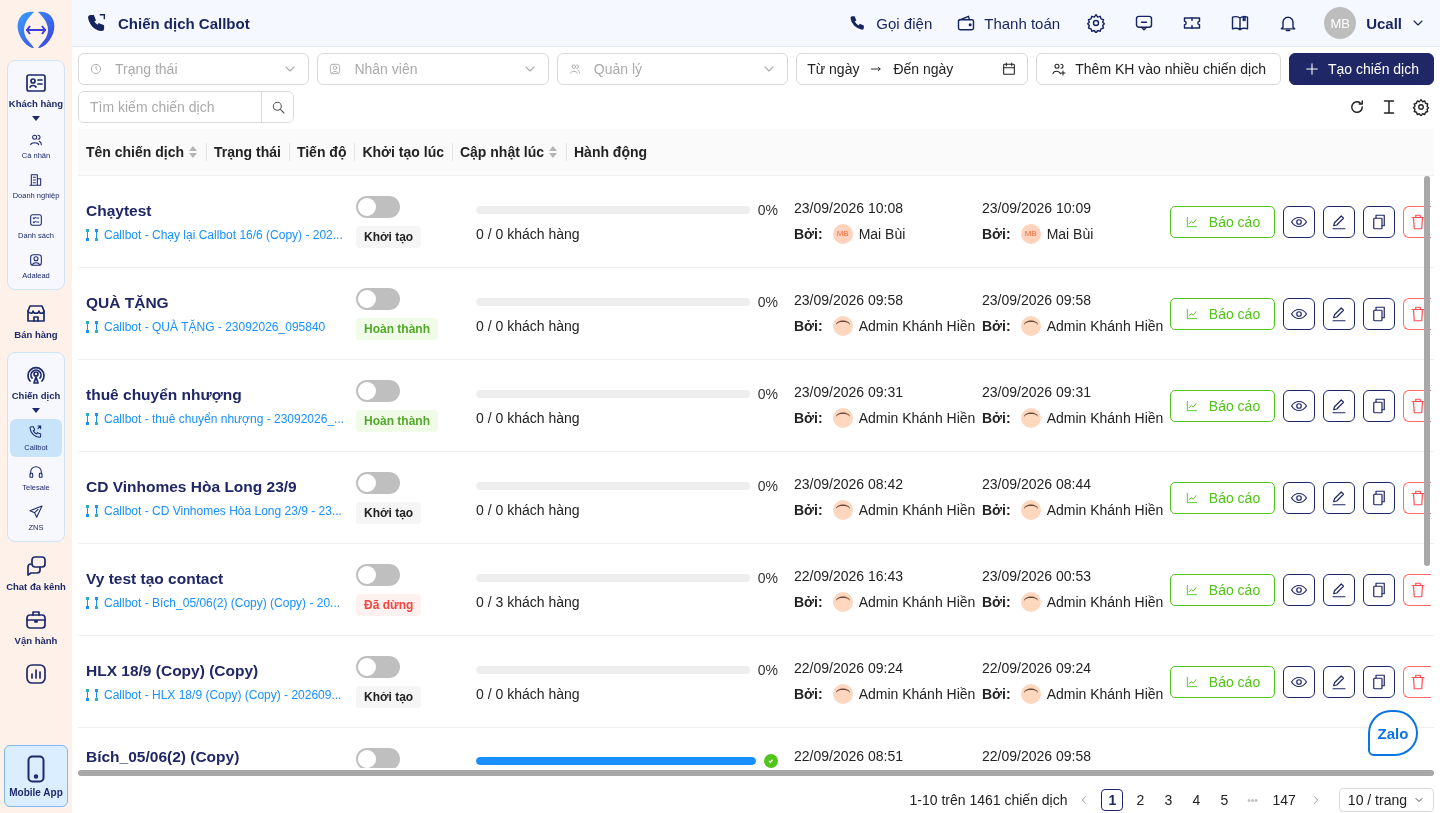  I want to click on page-button: 3, so click(1168, 800).